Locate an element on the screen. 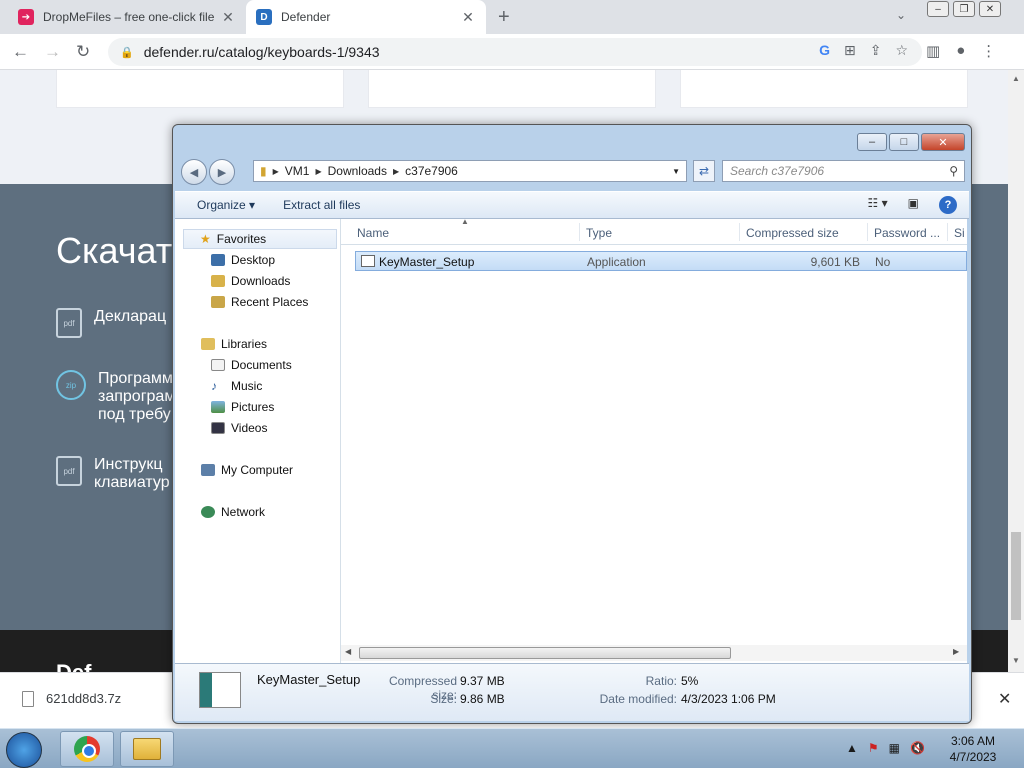  recent-places-icon is located at coordinates (218, 302).